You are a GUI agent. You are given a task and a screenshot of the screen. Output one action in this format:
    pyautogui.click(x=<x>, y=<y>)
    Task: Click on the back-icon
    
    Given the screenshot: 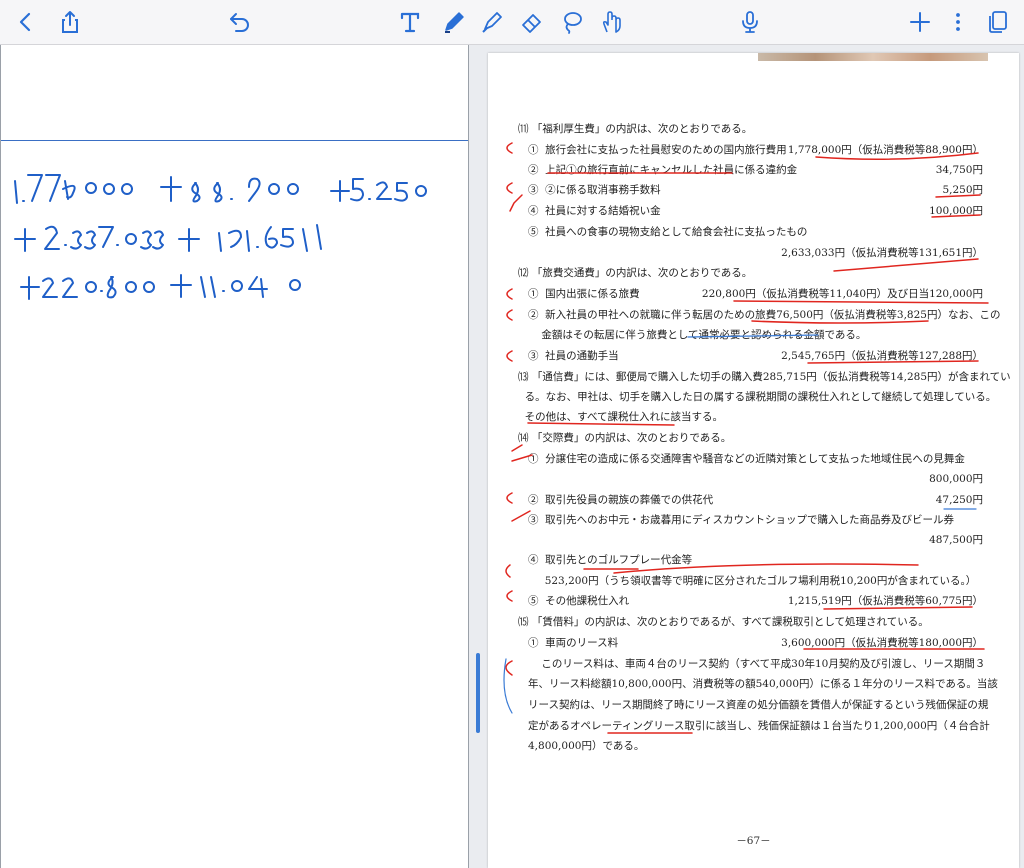 What is the action you would take?
    pyautogui.click(x=26, y=22)
    